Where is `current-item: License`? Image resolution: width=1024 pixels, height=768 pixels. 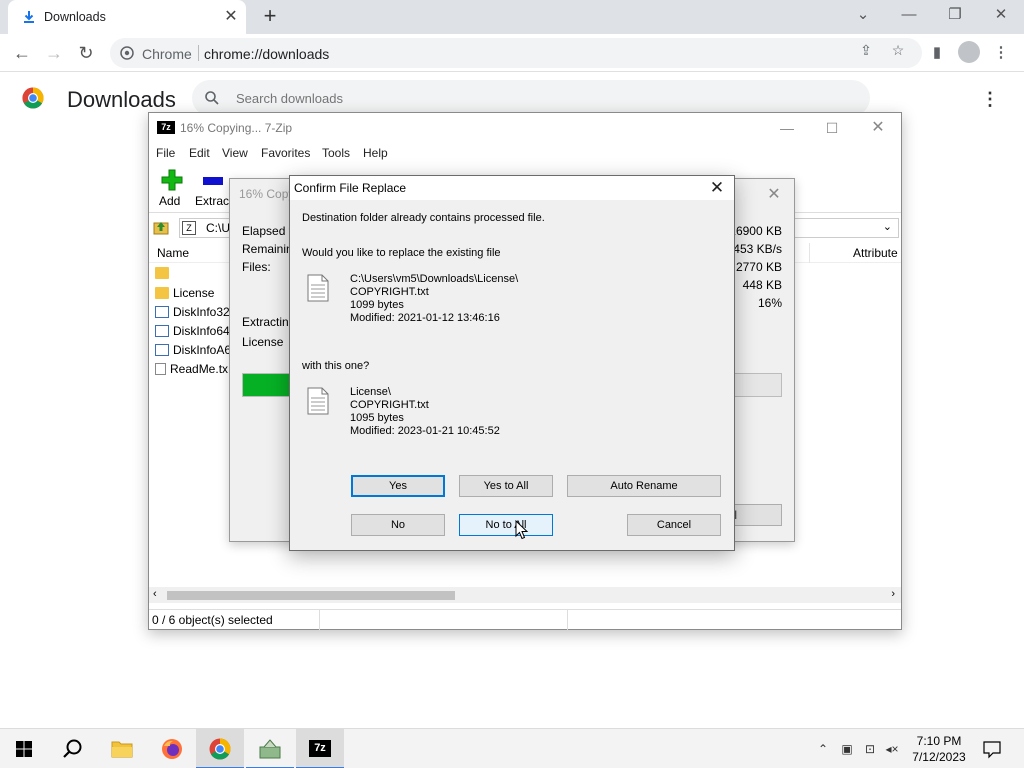
current-item: License is located at coordinates (263, 342).